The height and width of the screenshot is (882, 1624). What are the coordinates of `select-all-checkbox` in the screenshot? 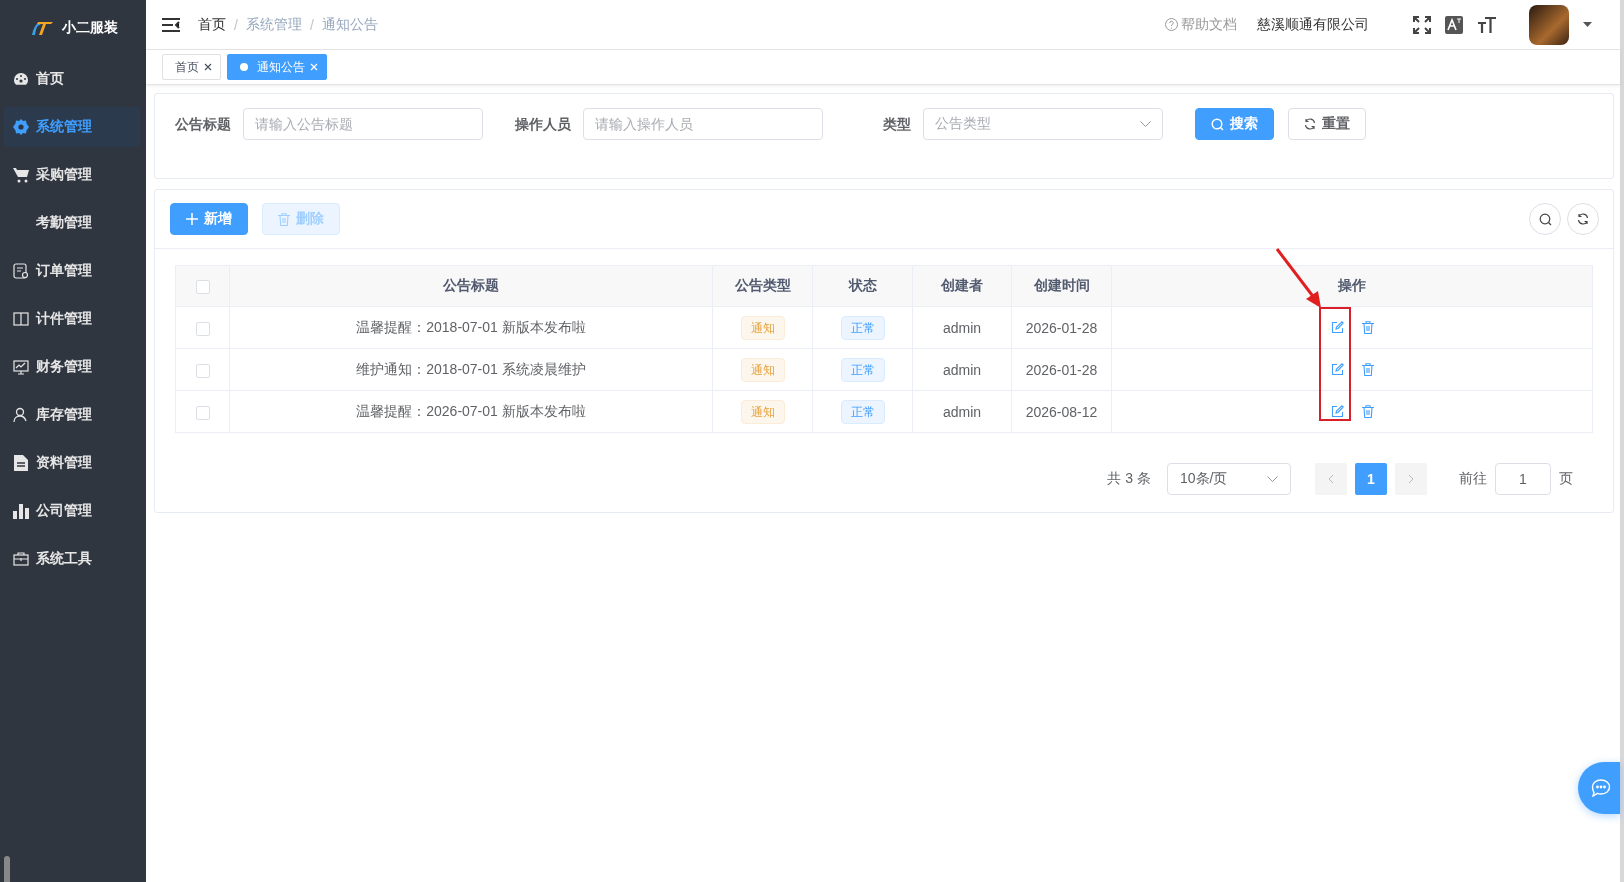 It's located at (202, 287).